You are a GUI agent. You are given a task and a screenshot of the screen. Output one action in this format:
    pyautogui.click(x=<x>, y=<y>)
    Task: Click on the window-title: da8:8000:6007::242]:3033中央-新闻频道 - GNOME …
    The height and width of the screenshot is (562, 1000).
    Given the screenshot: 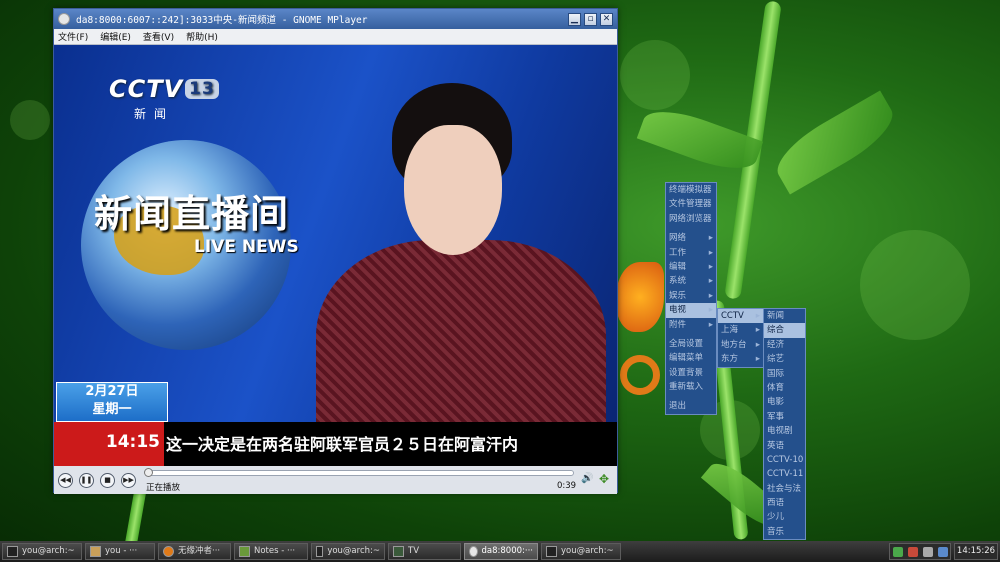 What is the action you would take?
    pyautogui.click(x=222, y=20)
    